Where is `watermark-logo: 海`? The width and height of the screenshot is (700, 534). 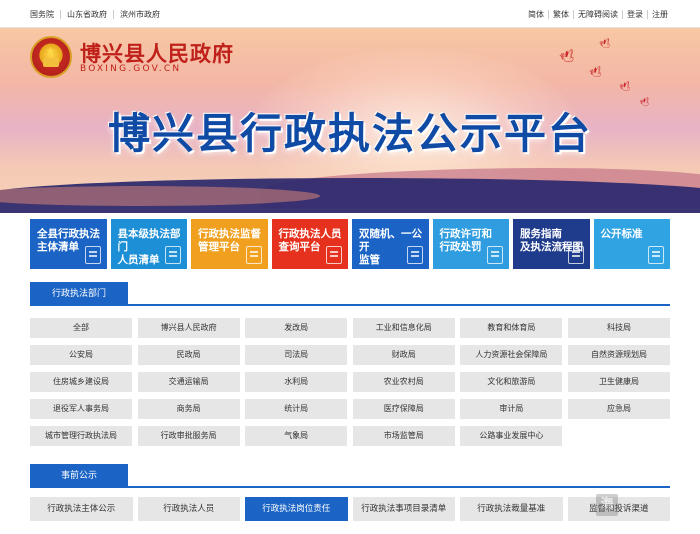 watermark-logo: 海 is located at coordinates (628, 506).